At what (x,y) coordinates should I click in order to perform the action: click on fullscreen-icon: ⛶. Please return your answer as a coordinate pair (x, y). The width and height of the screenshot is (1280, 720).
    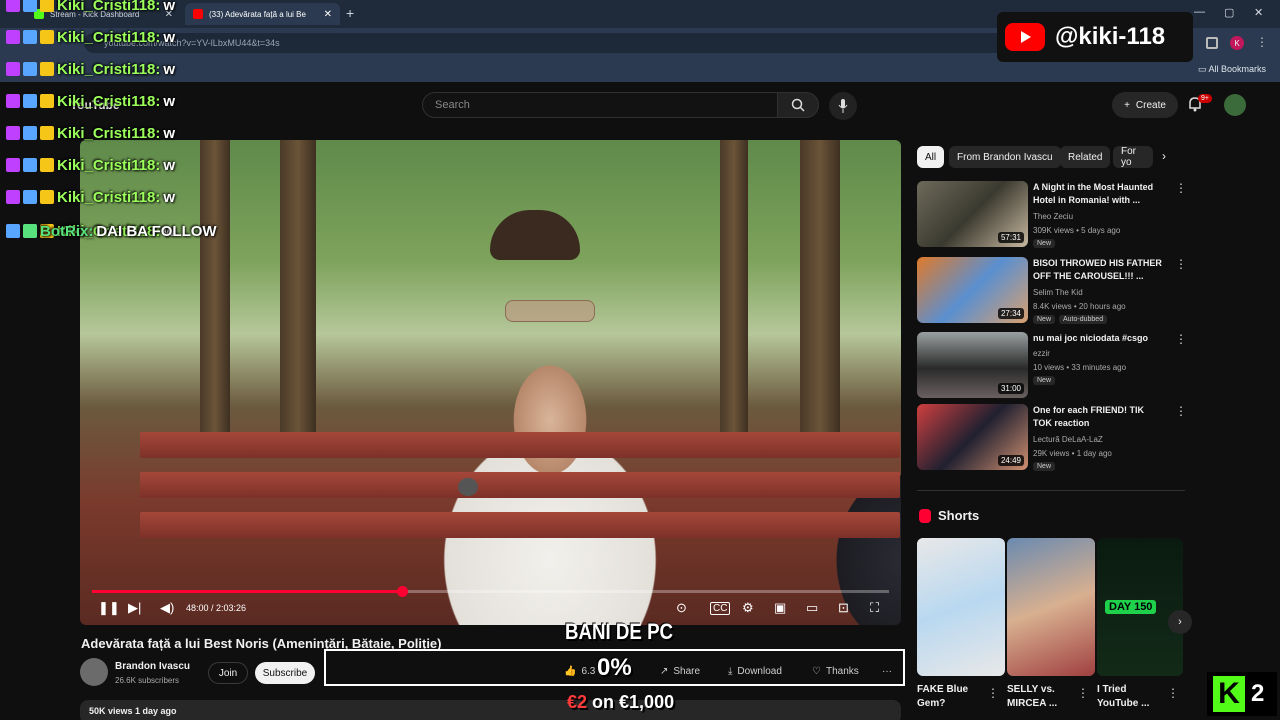
    Looking at the image, I should click on (874, 608).